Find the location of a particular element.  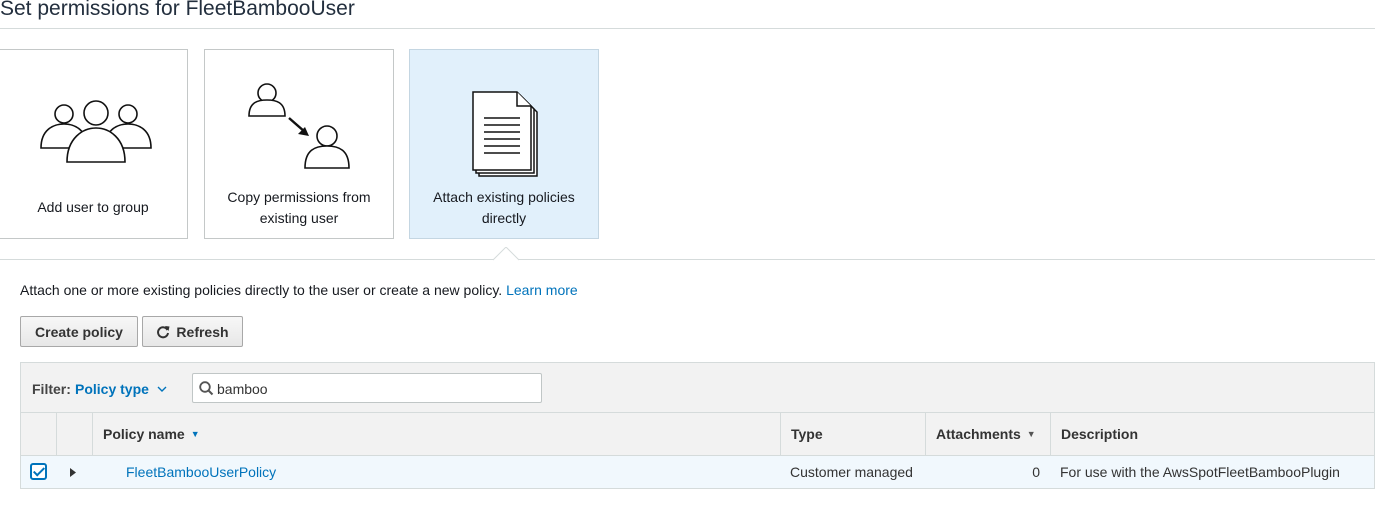

create-policy-label: Create policy is located at coordinates (79, 331).